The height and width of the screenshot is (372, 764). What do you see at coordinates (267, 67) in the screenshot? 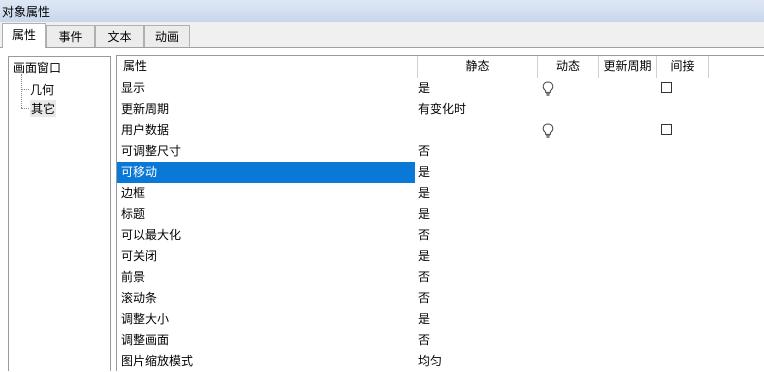
I see `column-header-property: 属性` at bounding box center [267, 67].